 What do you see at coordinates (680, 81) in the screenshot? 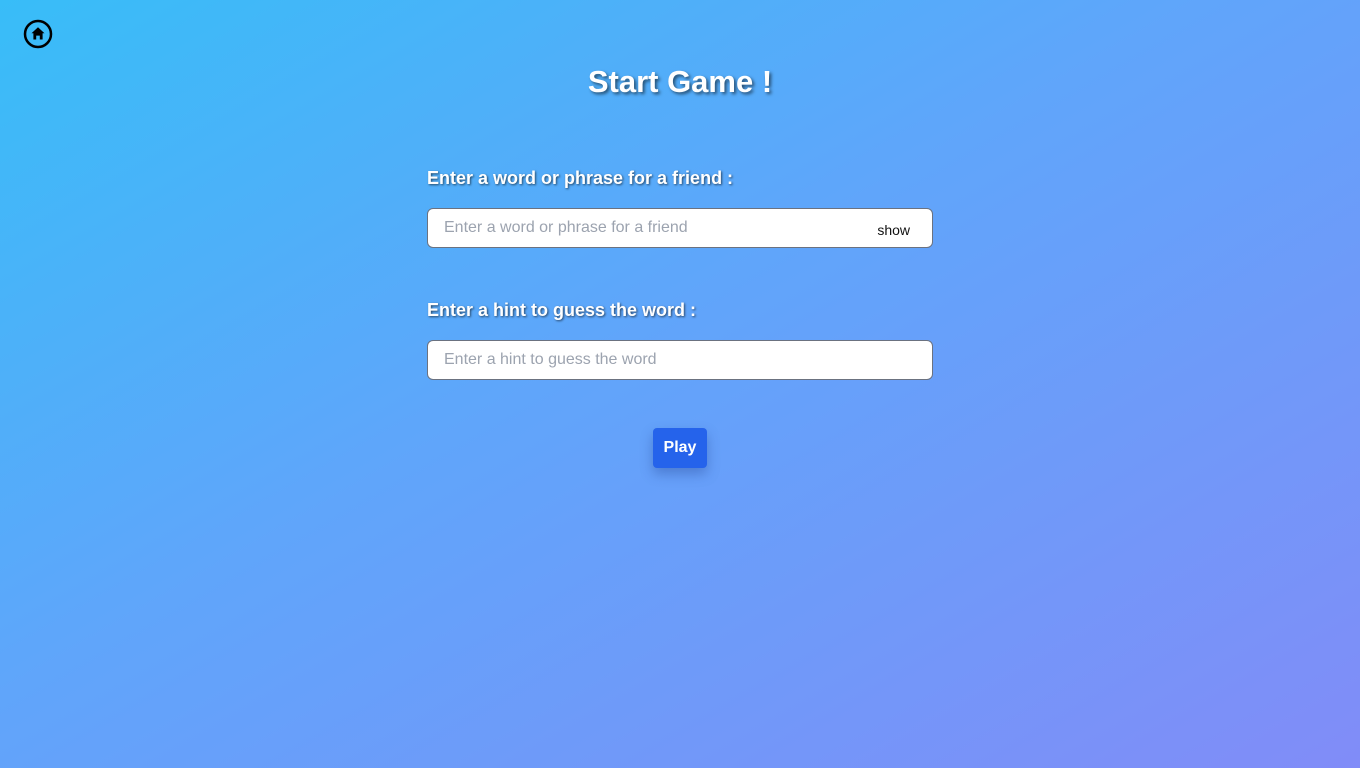
I see `page-title: Start Game !` at bounding box center [680, 81].